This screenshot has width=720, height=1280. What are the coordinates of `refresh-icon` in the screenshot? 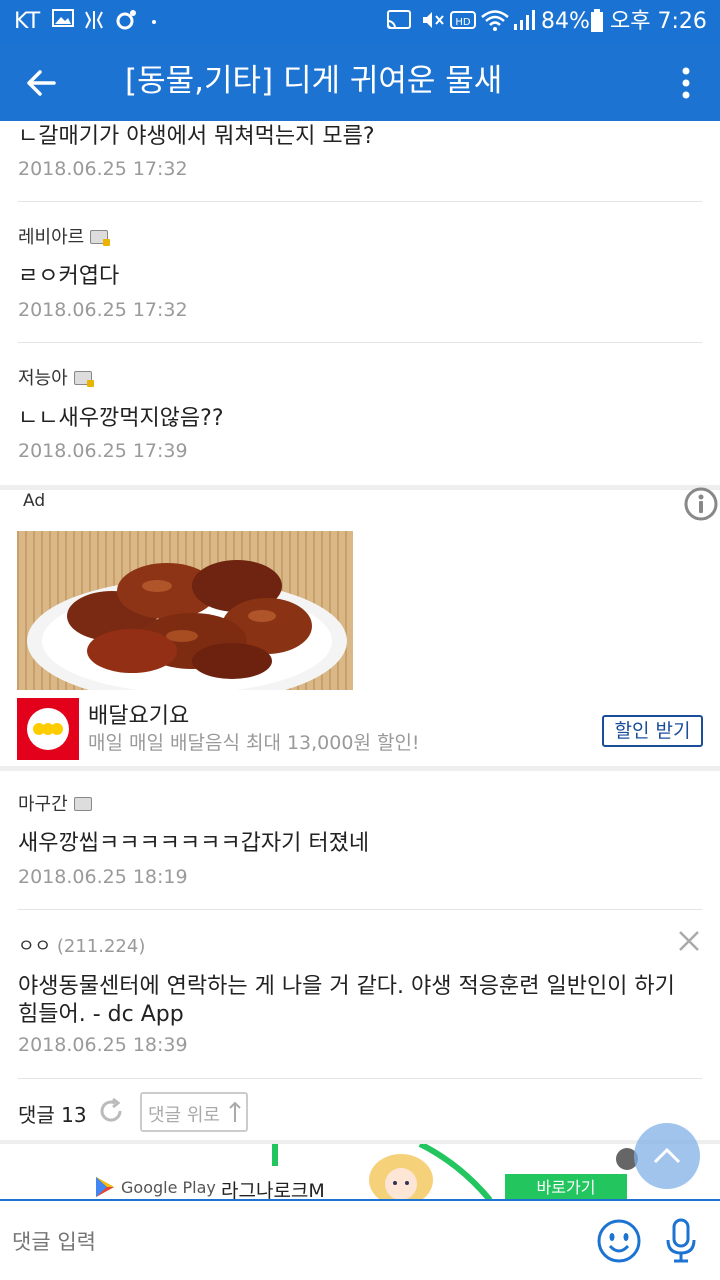 It's located at (111, 1109).